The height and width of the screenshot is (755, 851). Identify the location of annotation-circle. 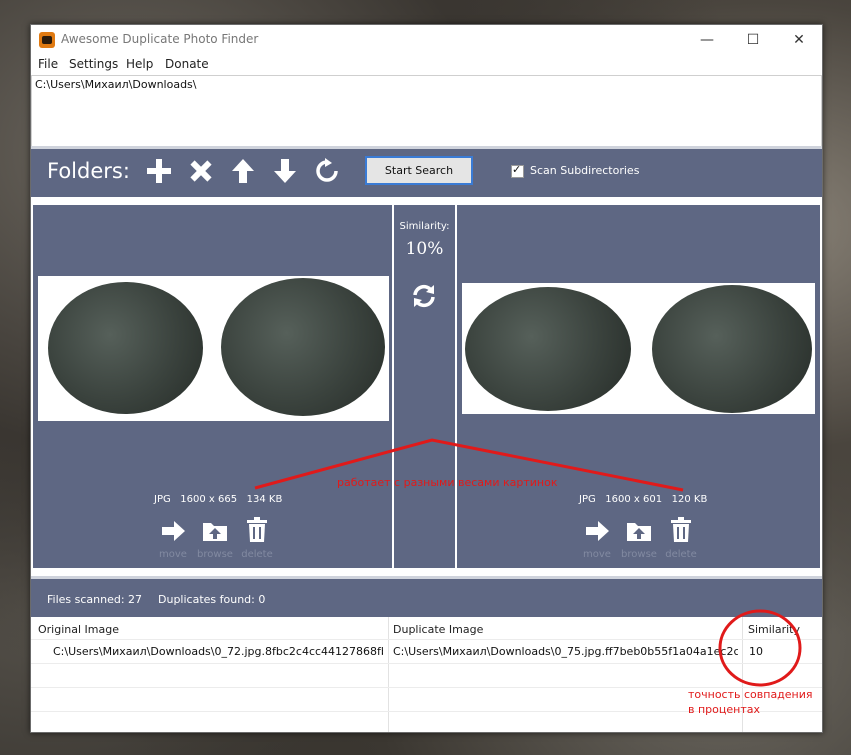
(760, 648).